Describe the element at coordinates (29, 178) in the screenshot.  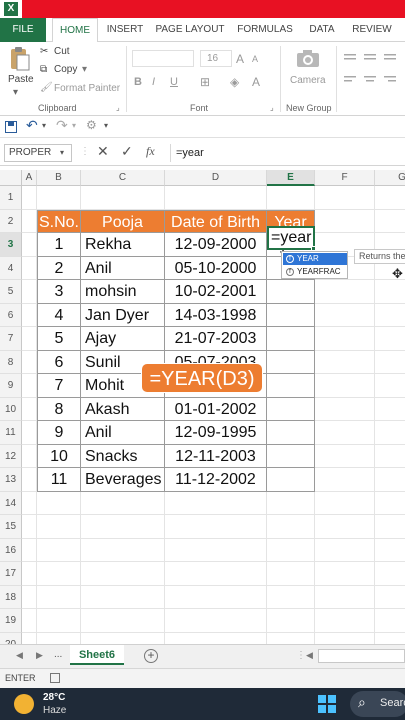
I see `column-header-a: A` at that location.